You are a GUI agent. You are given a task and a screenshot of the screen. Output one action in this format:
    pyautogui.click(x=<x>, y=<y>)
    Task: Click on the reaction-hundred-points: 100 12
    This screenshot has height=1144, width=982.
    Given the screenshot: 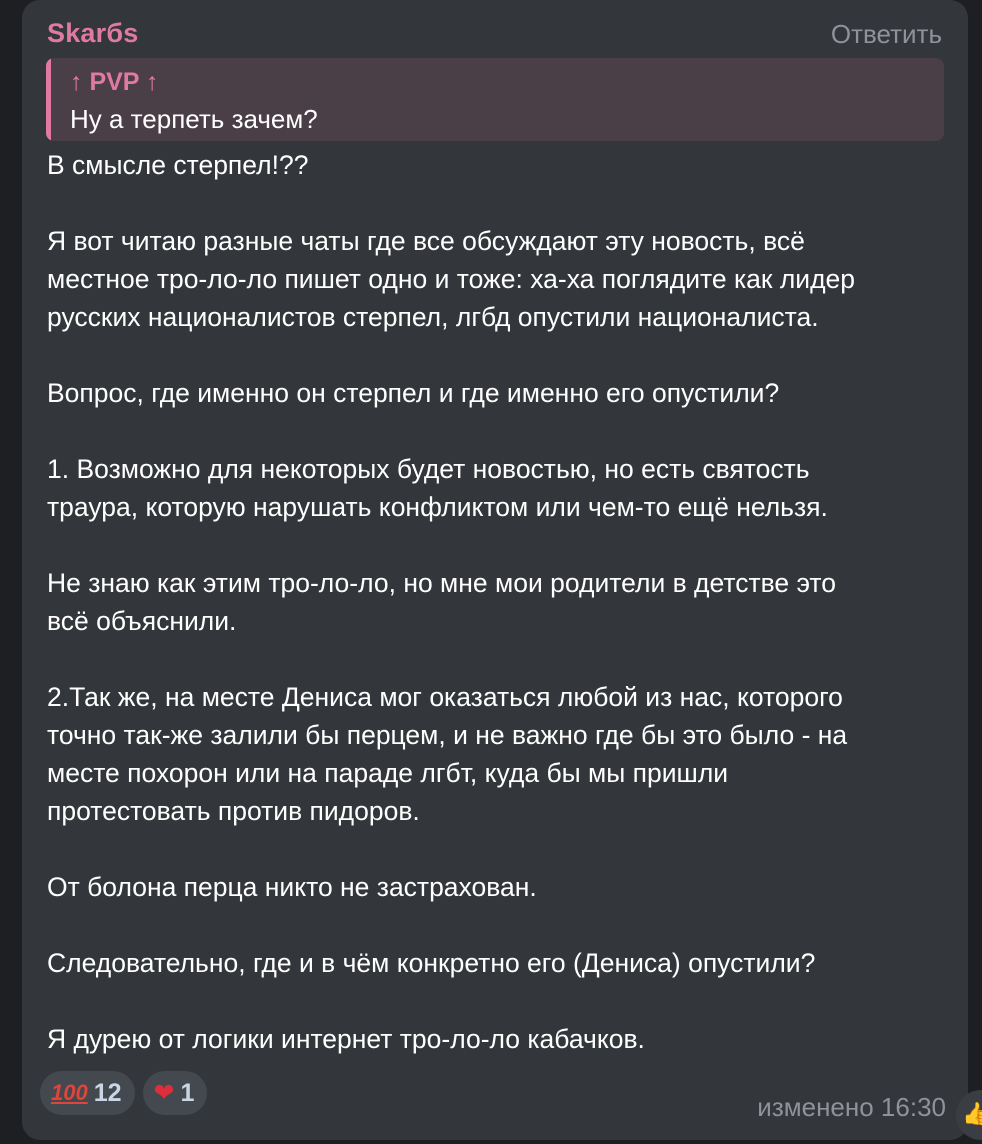 What is the action you would take?
    pyautogui.click(x=87, y=1093)
    